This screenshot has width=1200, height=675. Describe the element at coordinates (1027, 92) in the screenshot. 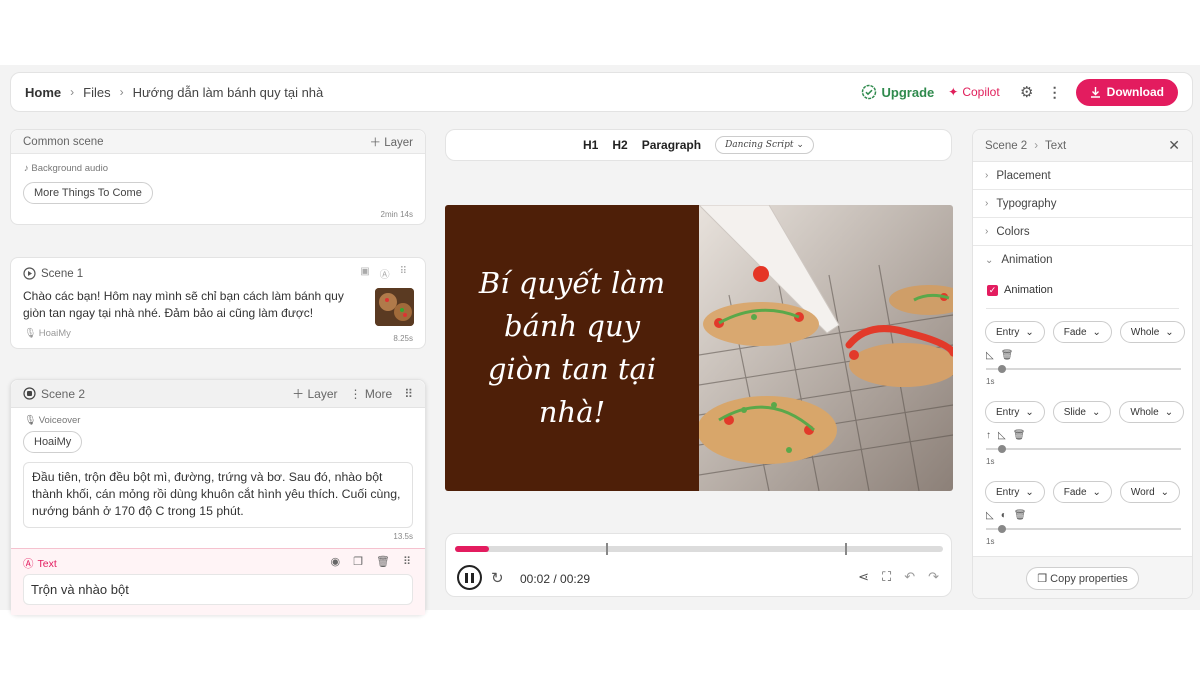

I see `settings-button: ⚙` at that location.